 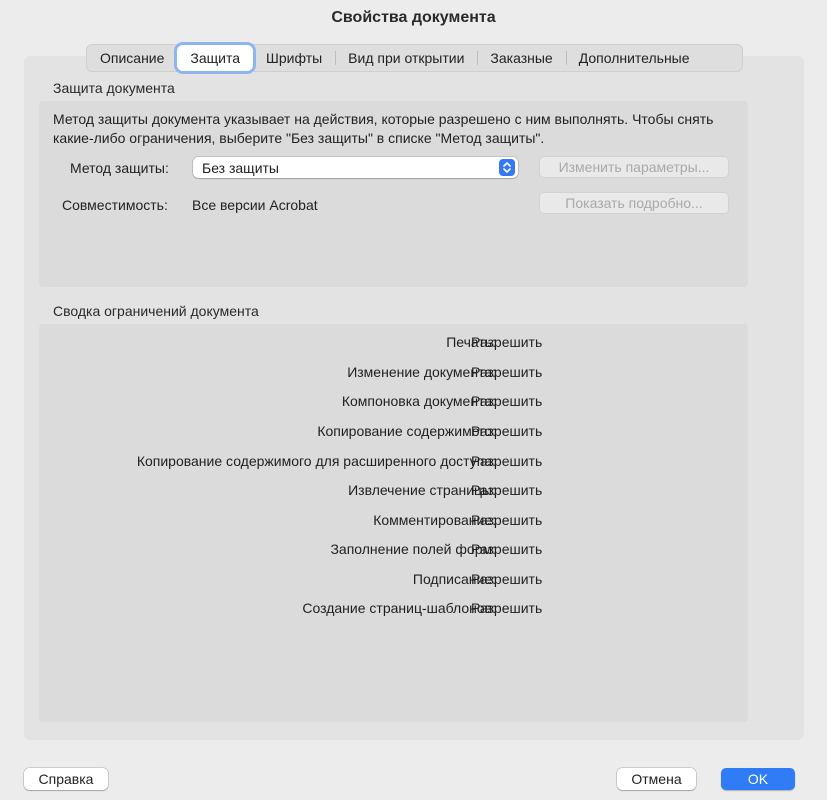 I want to click on tab-fonts: Шрифты, so click(x=294, y=58).